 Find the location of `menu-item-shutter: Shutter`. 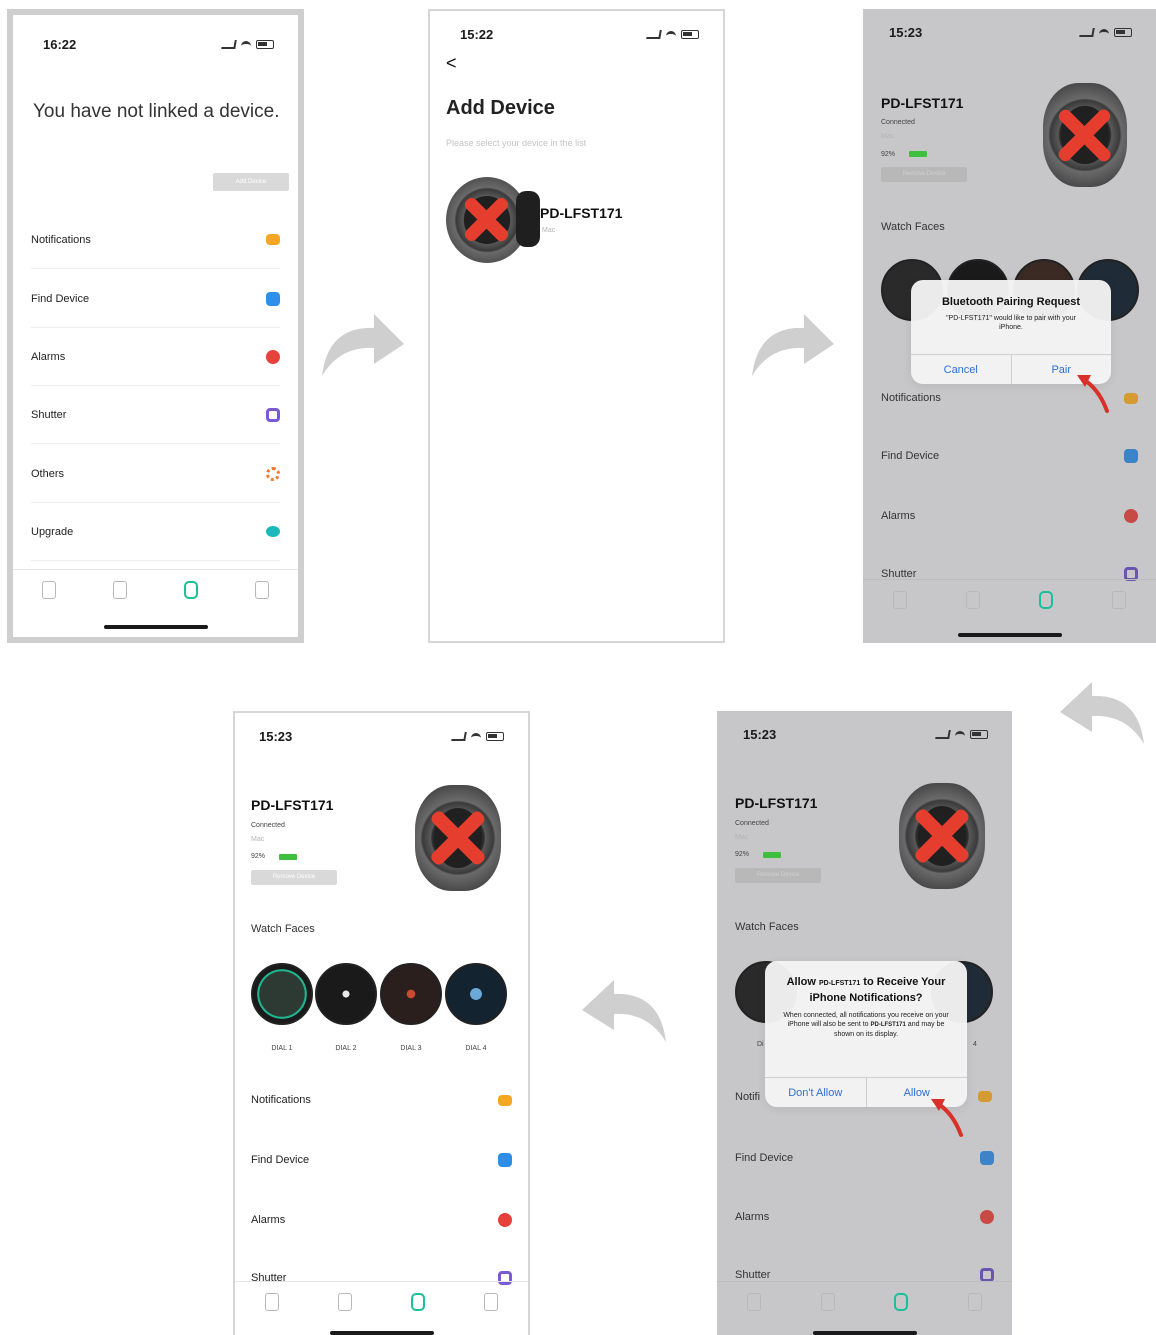

menu-item-shutter: Shutter is located at coordinates (155, 415).